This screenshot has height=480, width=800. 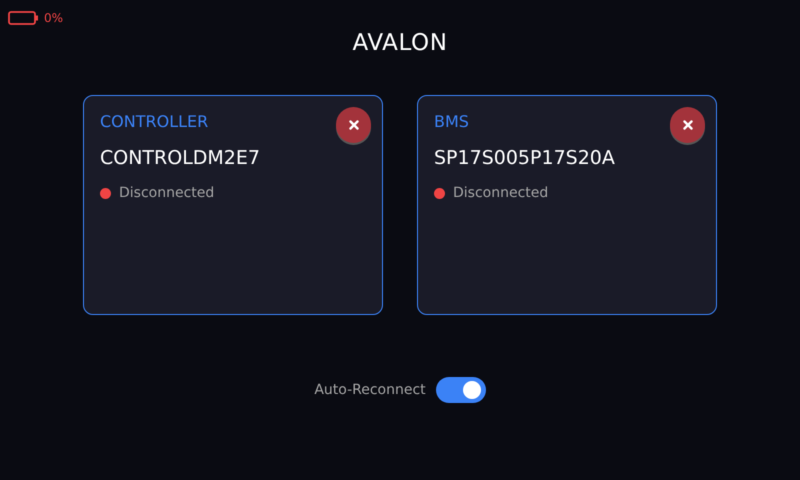 What do you see at coordinates (370, 390) in the screenshot?
I see `auto-reconnect-label: Auto-Reconnect` at bounding box center [370, 390].